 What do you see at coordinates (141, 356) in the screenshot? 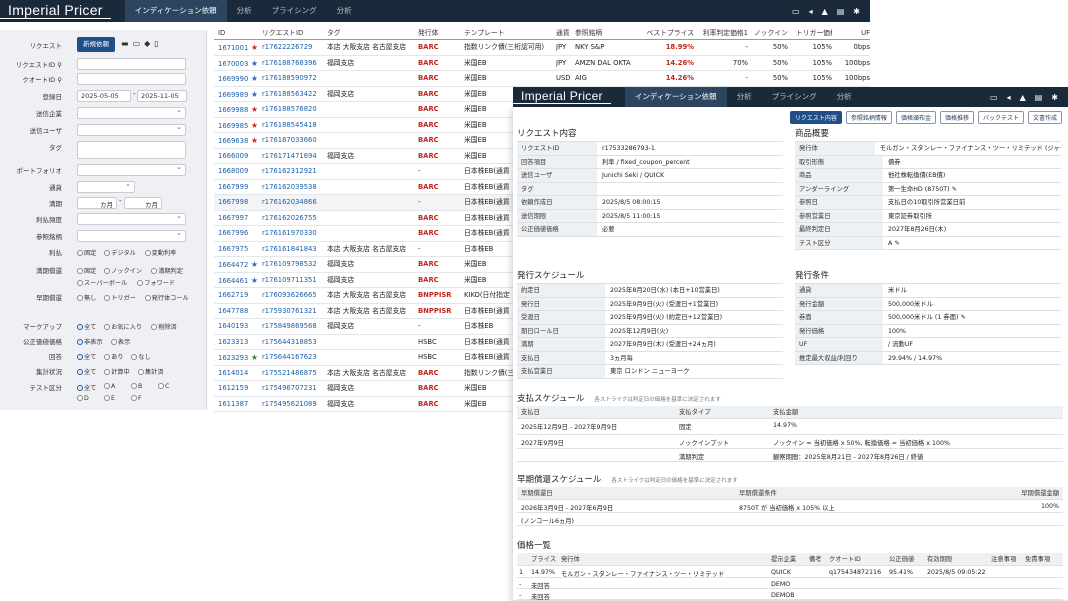
I see `radio-option: なし` at bounding box center [141, 356].